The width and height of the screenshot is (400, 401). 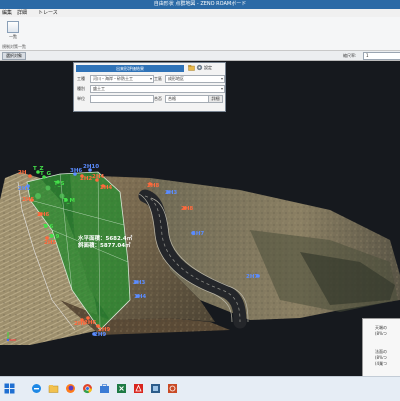 I want to click on area-info: 水平面積：5682.4㎡ 斜面積：5877.04㎡, so click(x=105, y=241).